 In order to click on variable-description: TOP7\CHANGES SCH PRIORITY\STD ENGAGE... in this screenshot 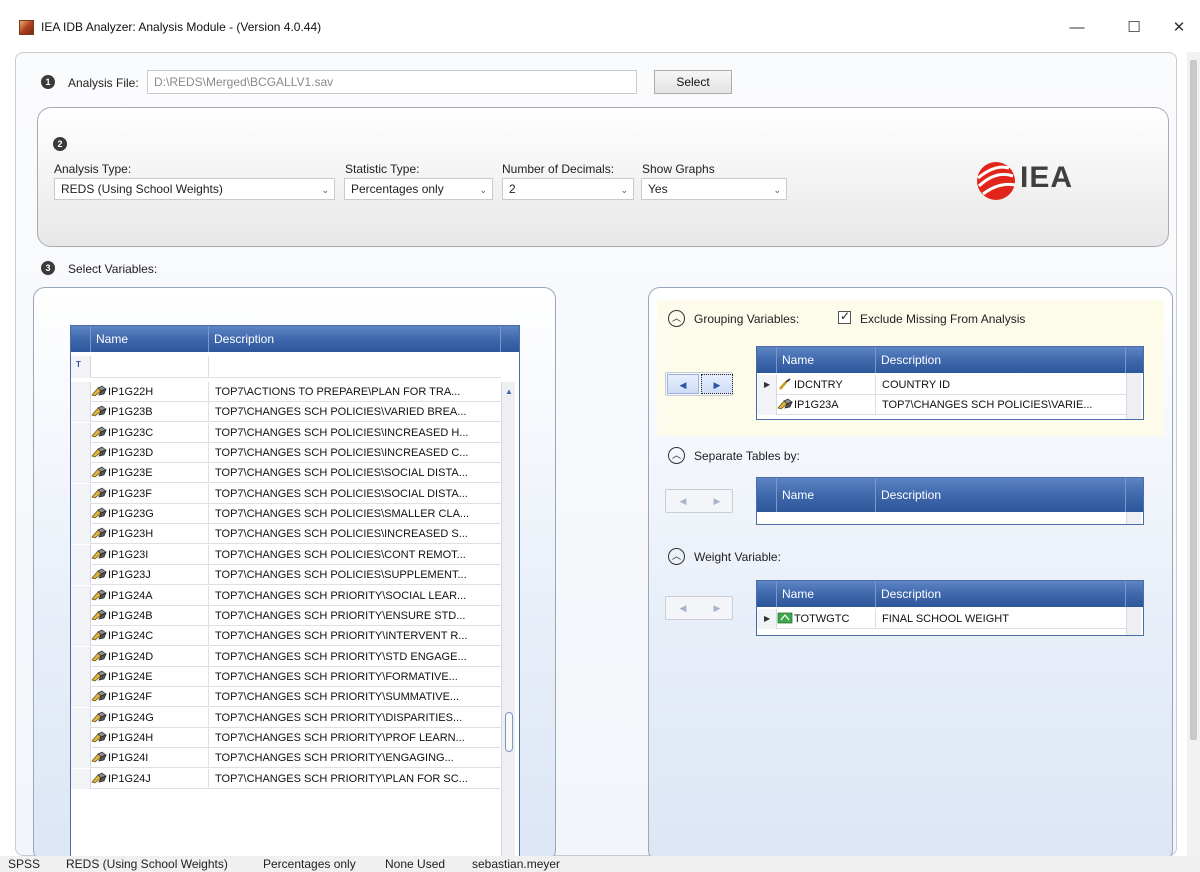, I will do `click(341, 656)`.